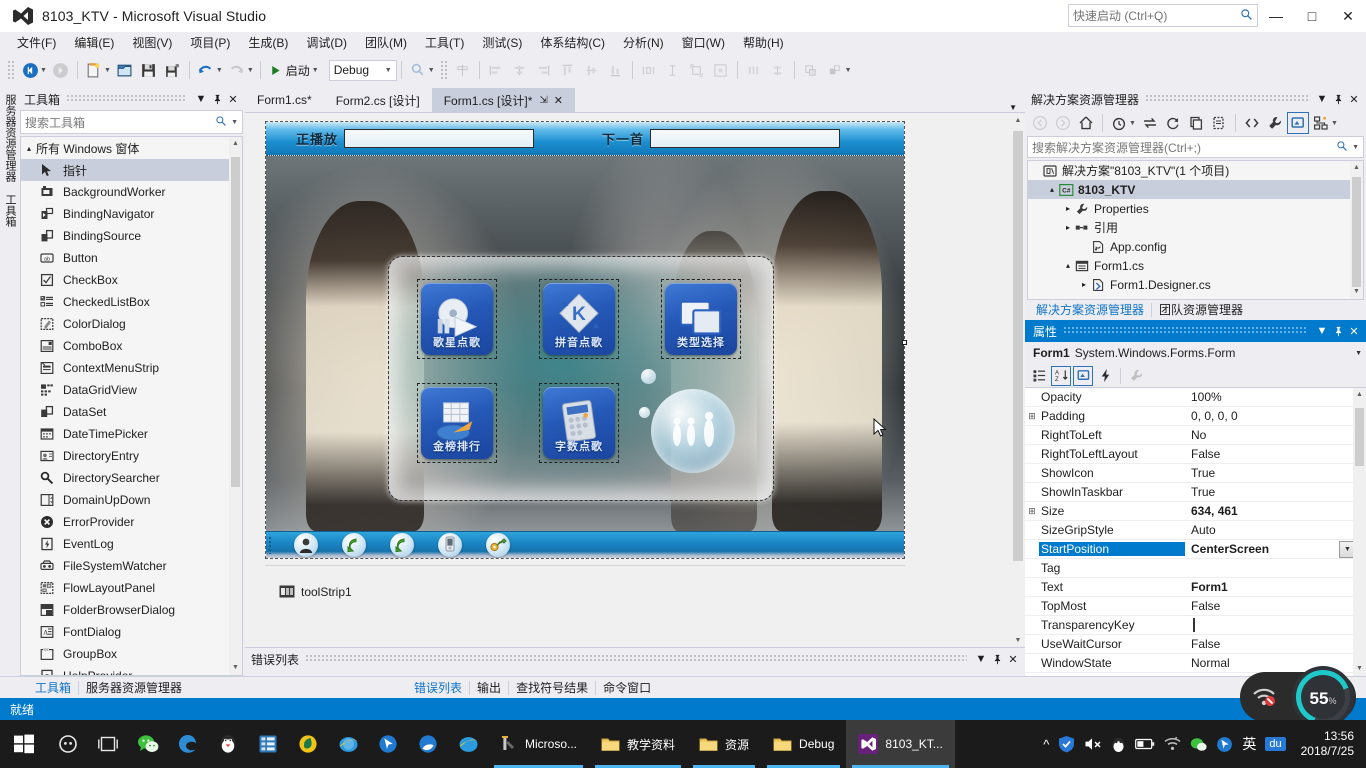 The image size is (1366, 768). Describe the element at coordinates (503, 100) in the screenshot. I see `document-tab-2: Form1.cs [设计]* ⇲ ✕` at that location.